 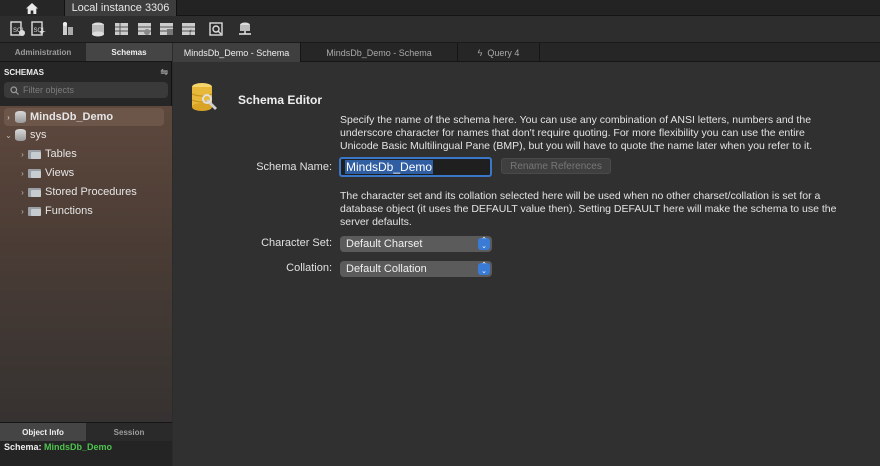 What do you see at coordinates (204, 97) in the screenshot?
I see `schema-editor-icon` at bounding box center [204, 97].